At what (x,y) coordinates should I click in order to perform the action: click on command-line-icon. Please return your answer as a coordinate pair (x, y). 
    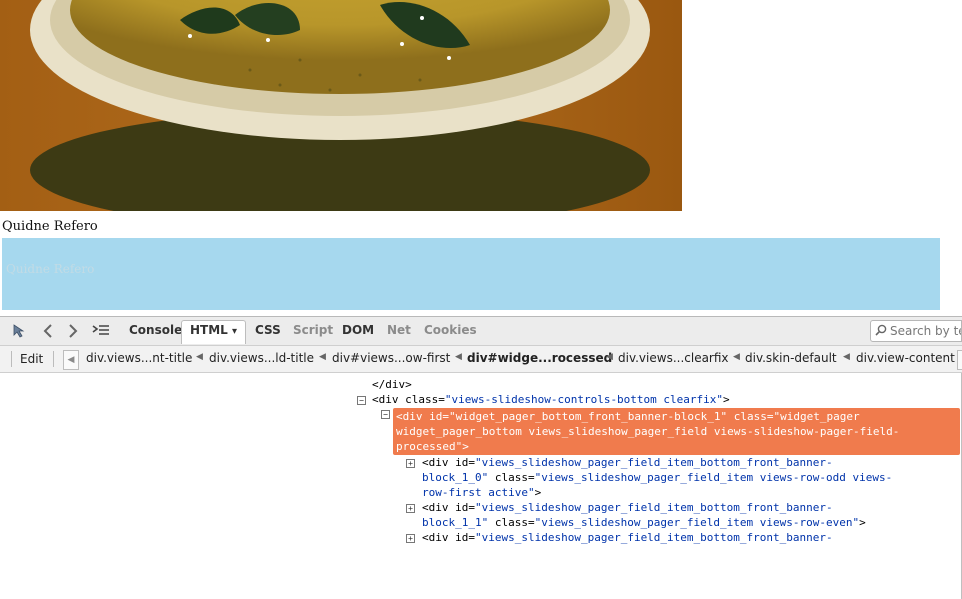
    Looking at the image, I should click on (101, 331).